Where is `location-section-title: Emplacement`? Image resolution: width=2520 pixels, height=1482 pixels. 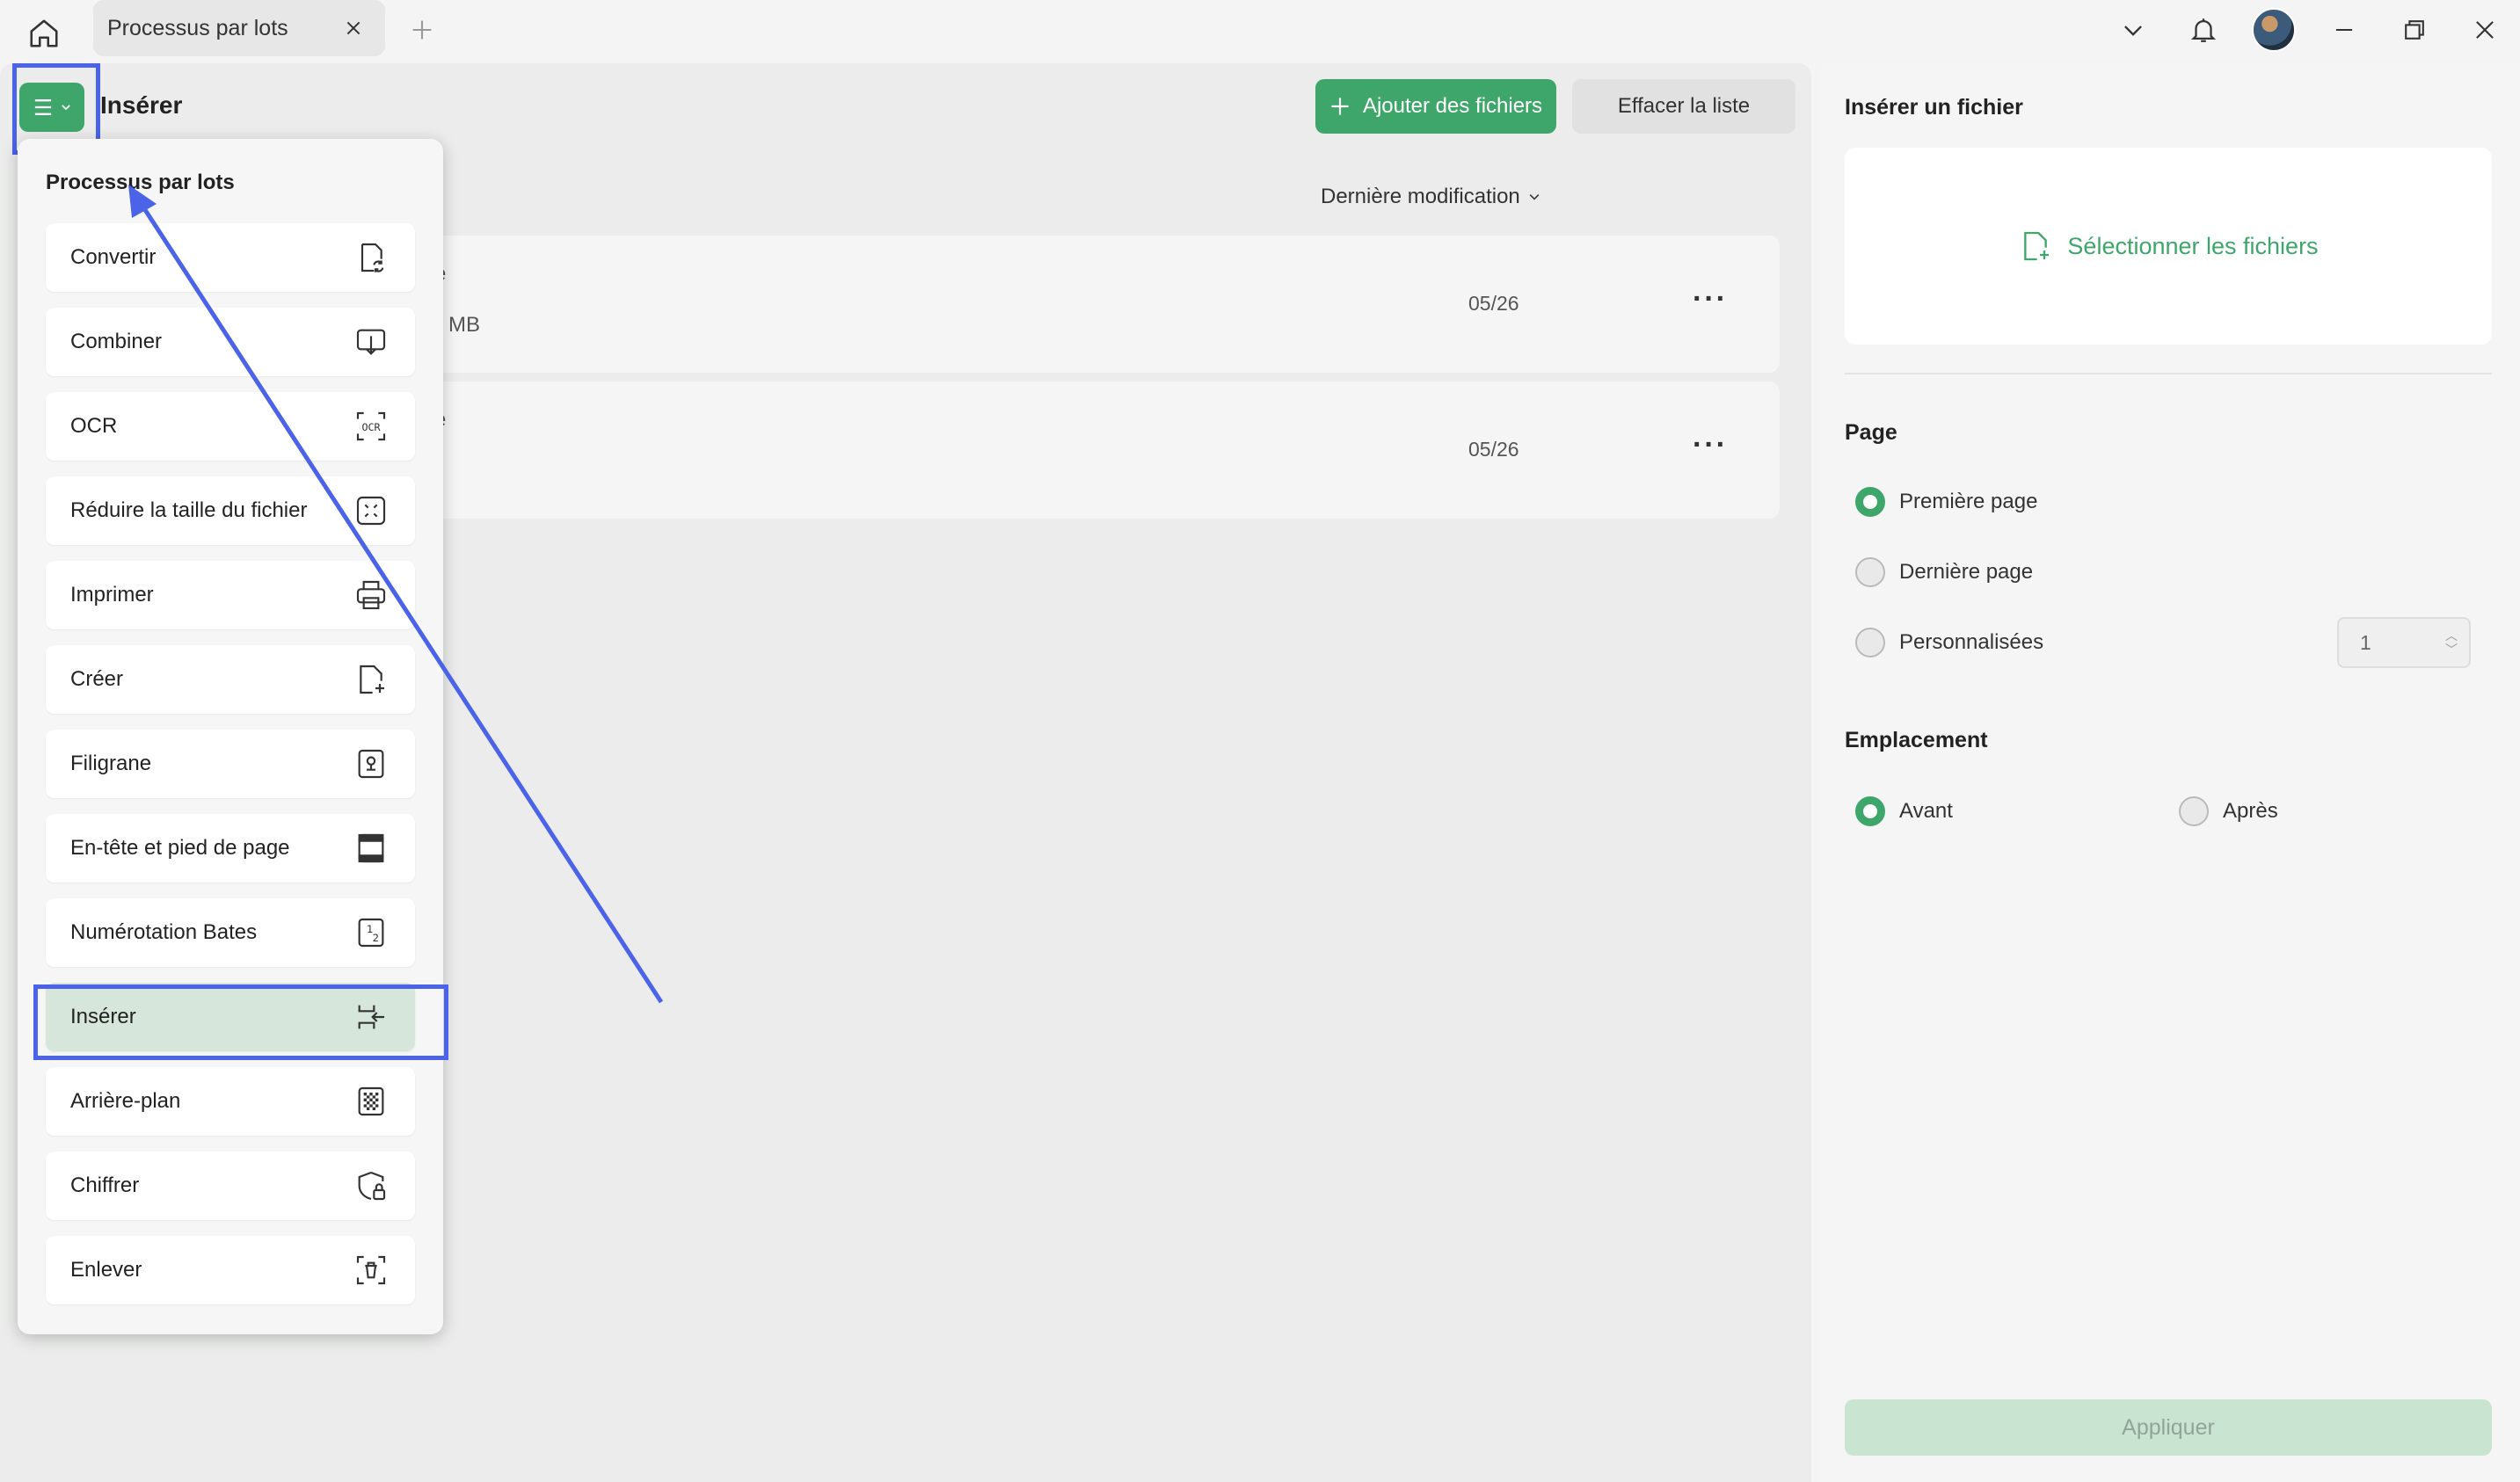
location-section-title: Emplacement is located at coordinates (1916, 740).